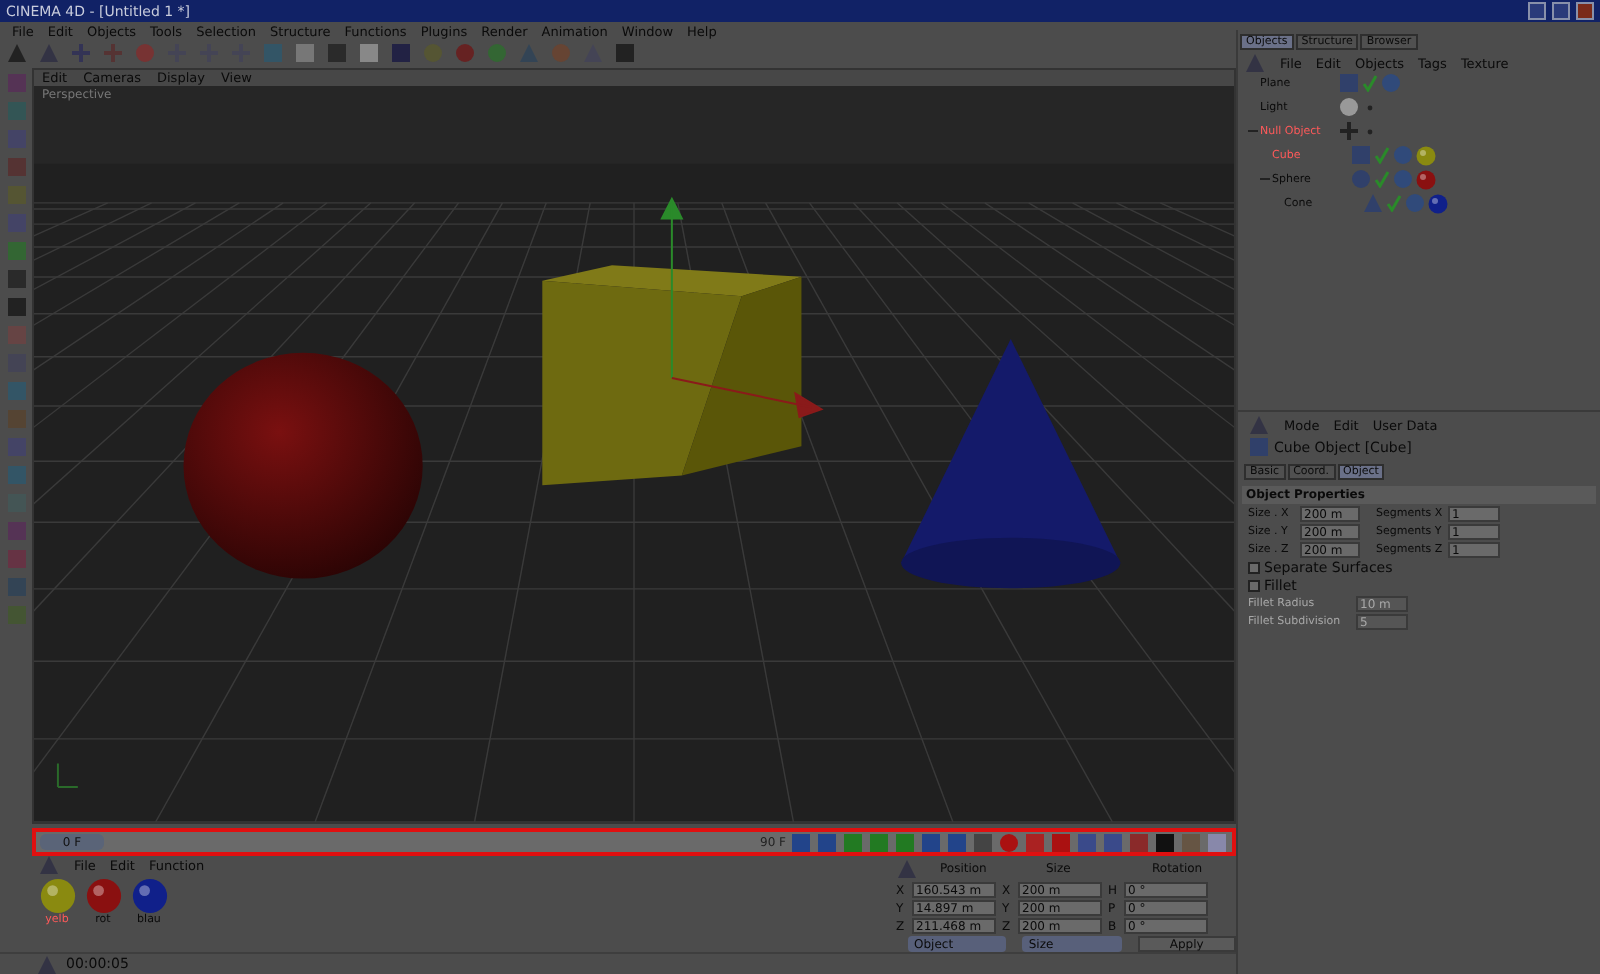 The height and width of the screenshot is (974, 1600). What do you see at coordinates (1585, 11) in the screenshot?
I see `close-button` at bounding box center [1585, 11].